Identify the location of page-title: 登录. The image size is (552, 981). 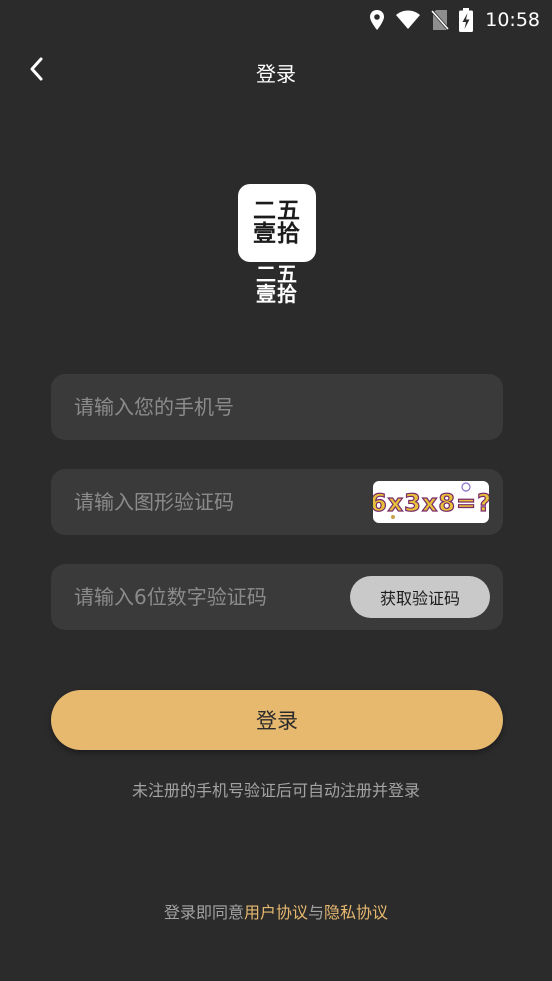
(276, 74).